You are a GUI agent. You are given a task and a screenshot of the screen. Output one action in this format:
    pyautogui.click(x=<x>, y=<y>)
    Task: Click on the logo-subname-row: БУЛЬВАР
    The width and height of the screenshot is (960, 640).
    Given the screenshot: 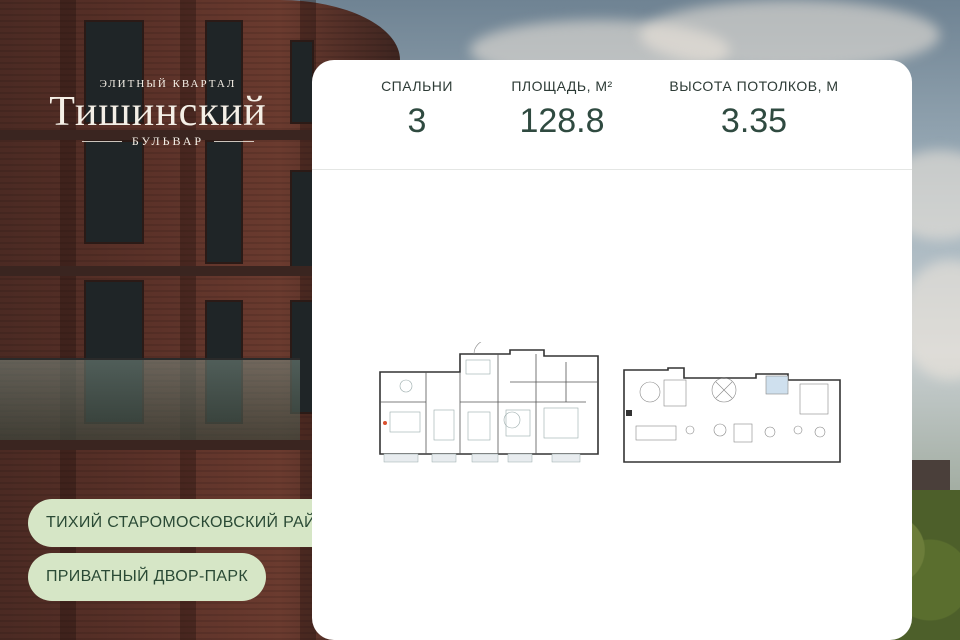 What is the action you would take?
    pyautogui.click(x=168, y=141)
    